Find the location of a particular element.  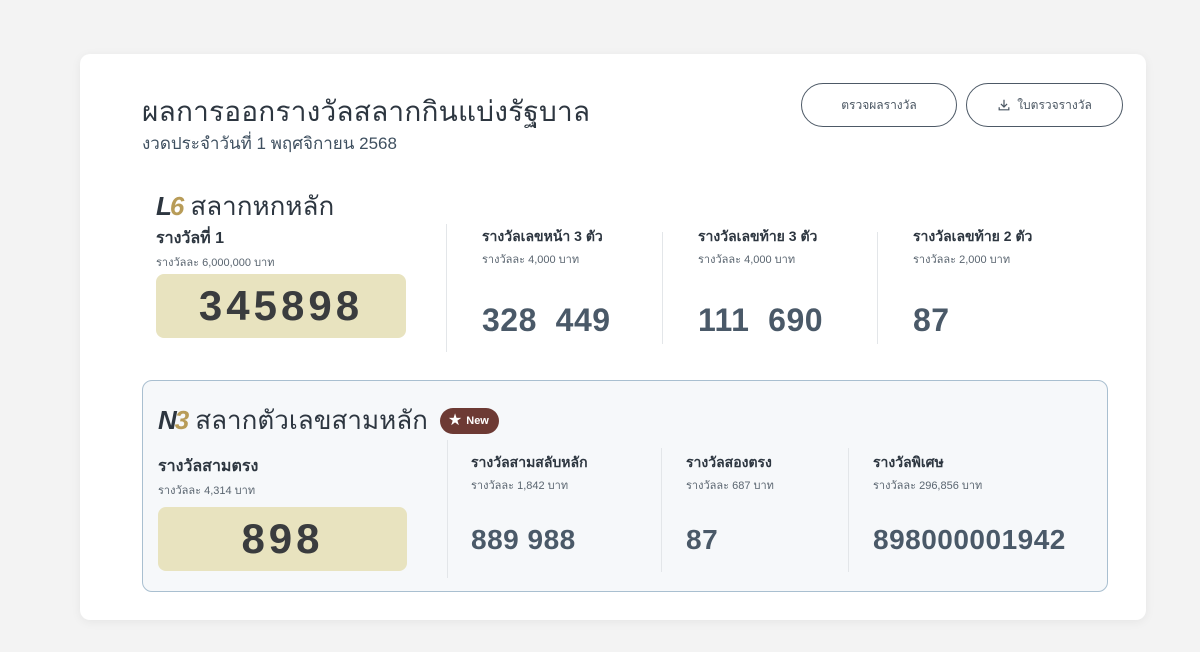

download-icon is located at coordinates (1004, 105).